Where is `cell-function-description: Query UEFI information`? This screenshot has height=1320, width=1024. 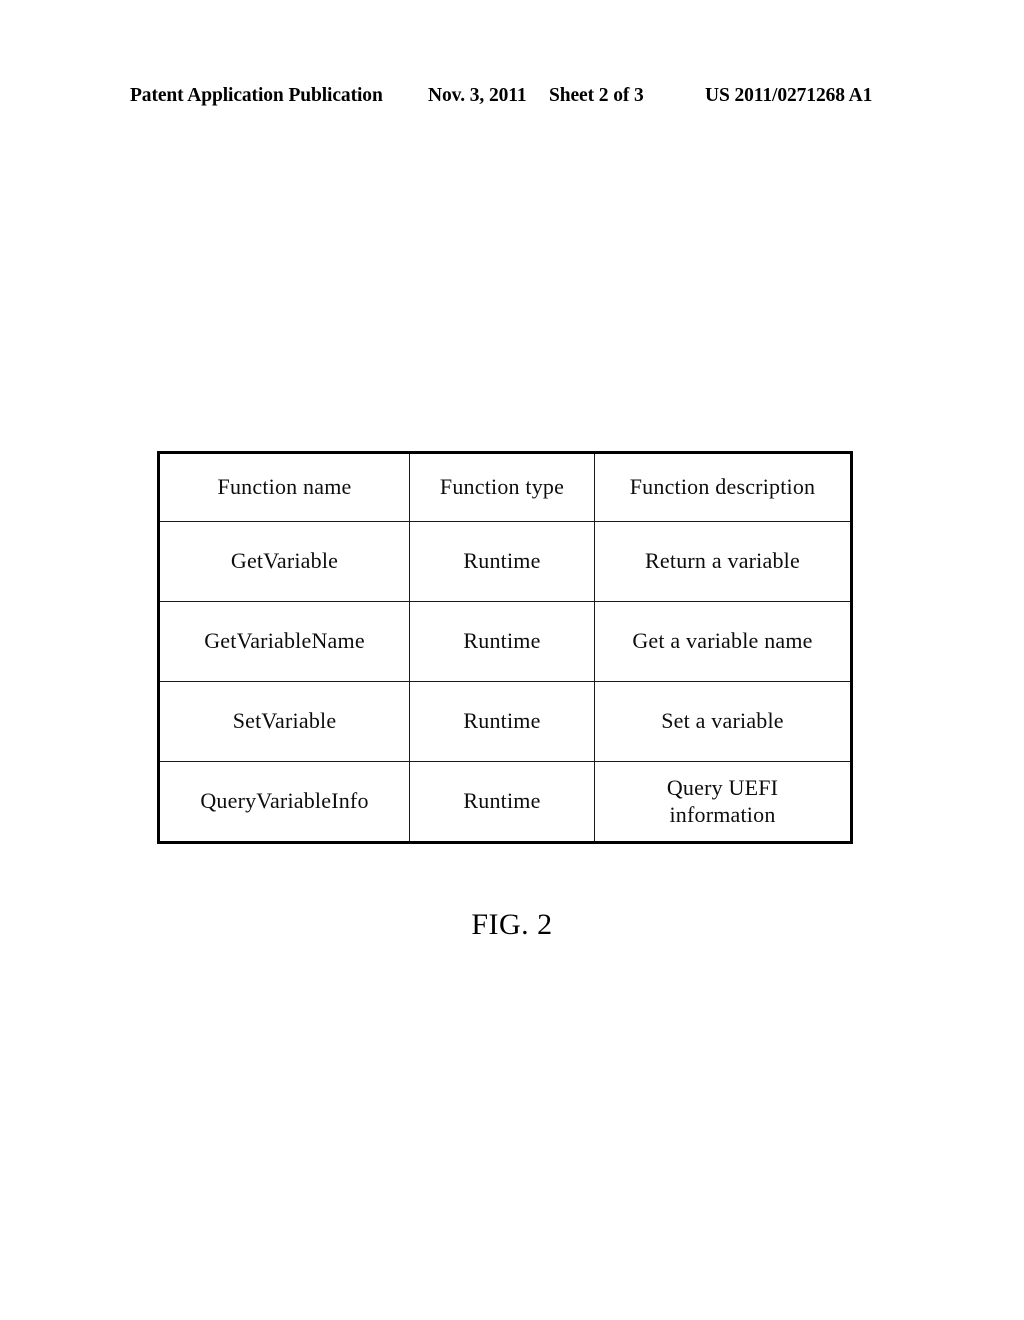 cell-function-description: Query UEFI information is located at coordinates (723, 802).